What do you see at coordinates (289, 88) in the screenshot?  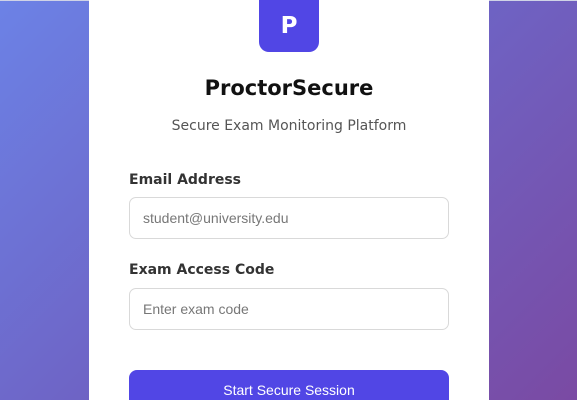 I see `app-title: ProctorSecure` at bounding box center [289, 88].